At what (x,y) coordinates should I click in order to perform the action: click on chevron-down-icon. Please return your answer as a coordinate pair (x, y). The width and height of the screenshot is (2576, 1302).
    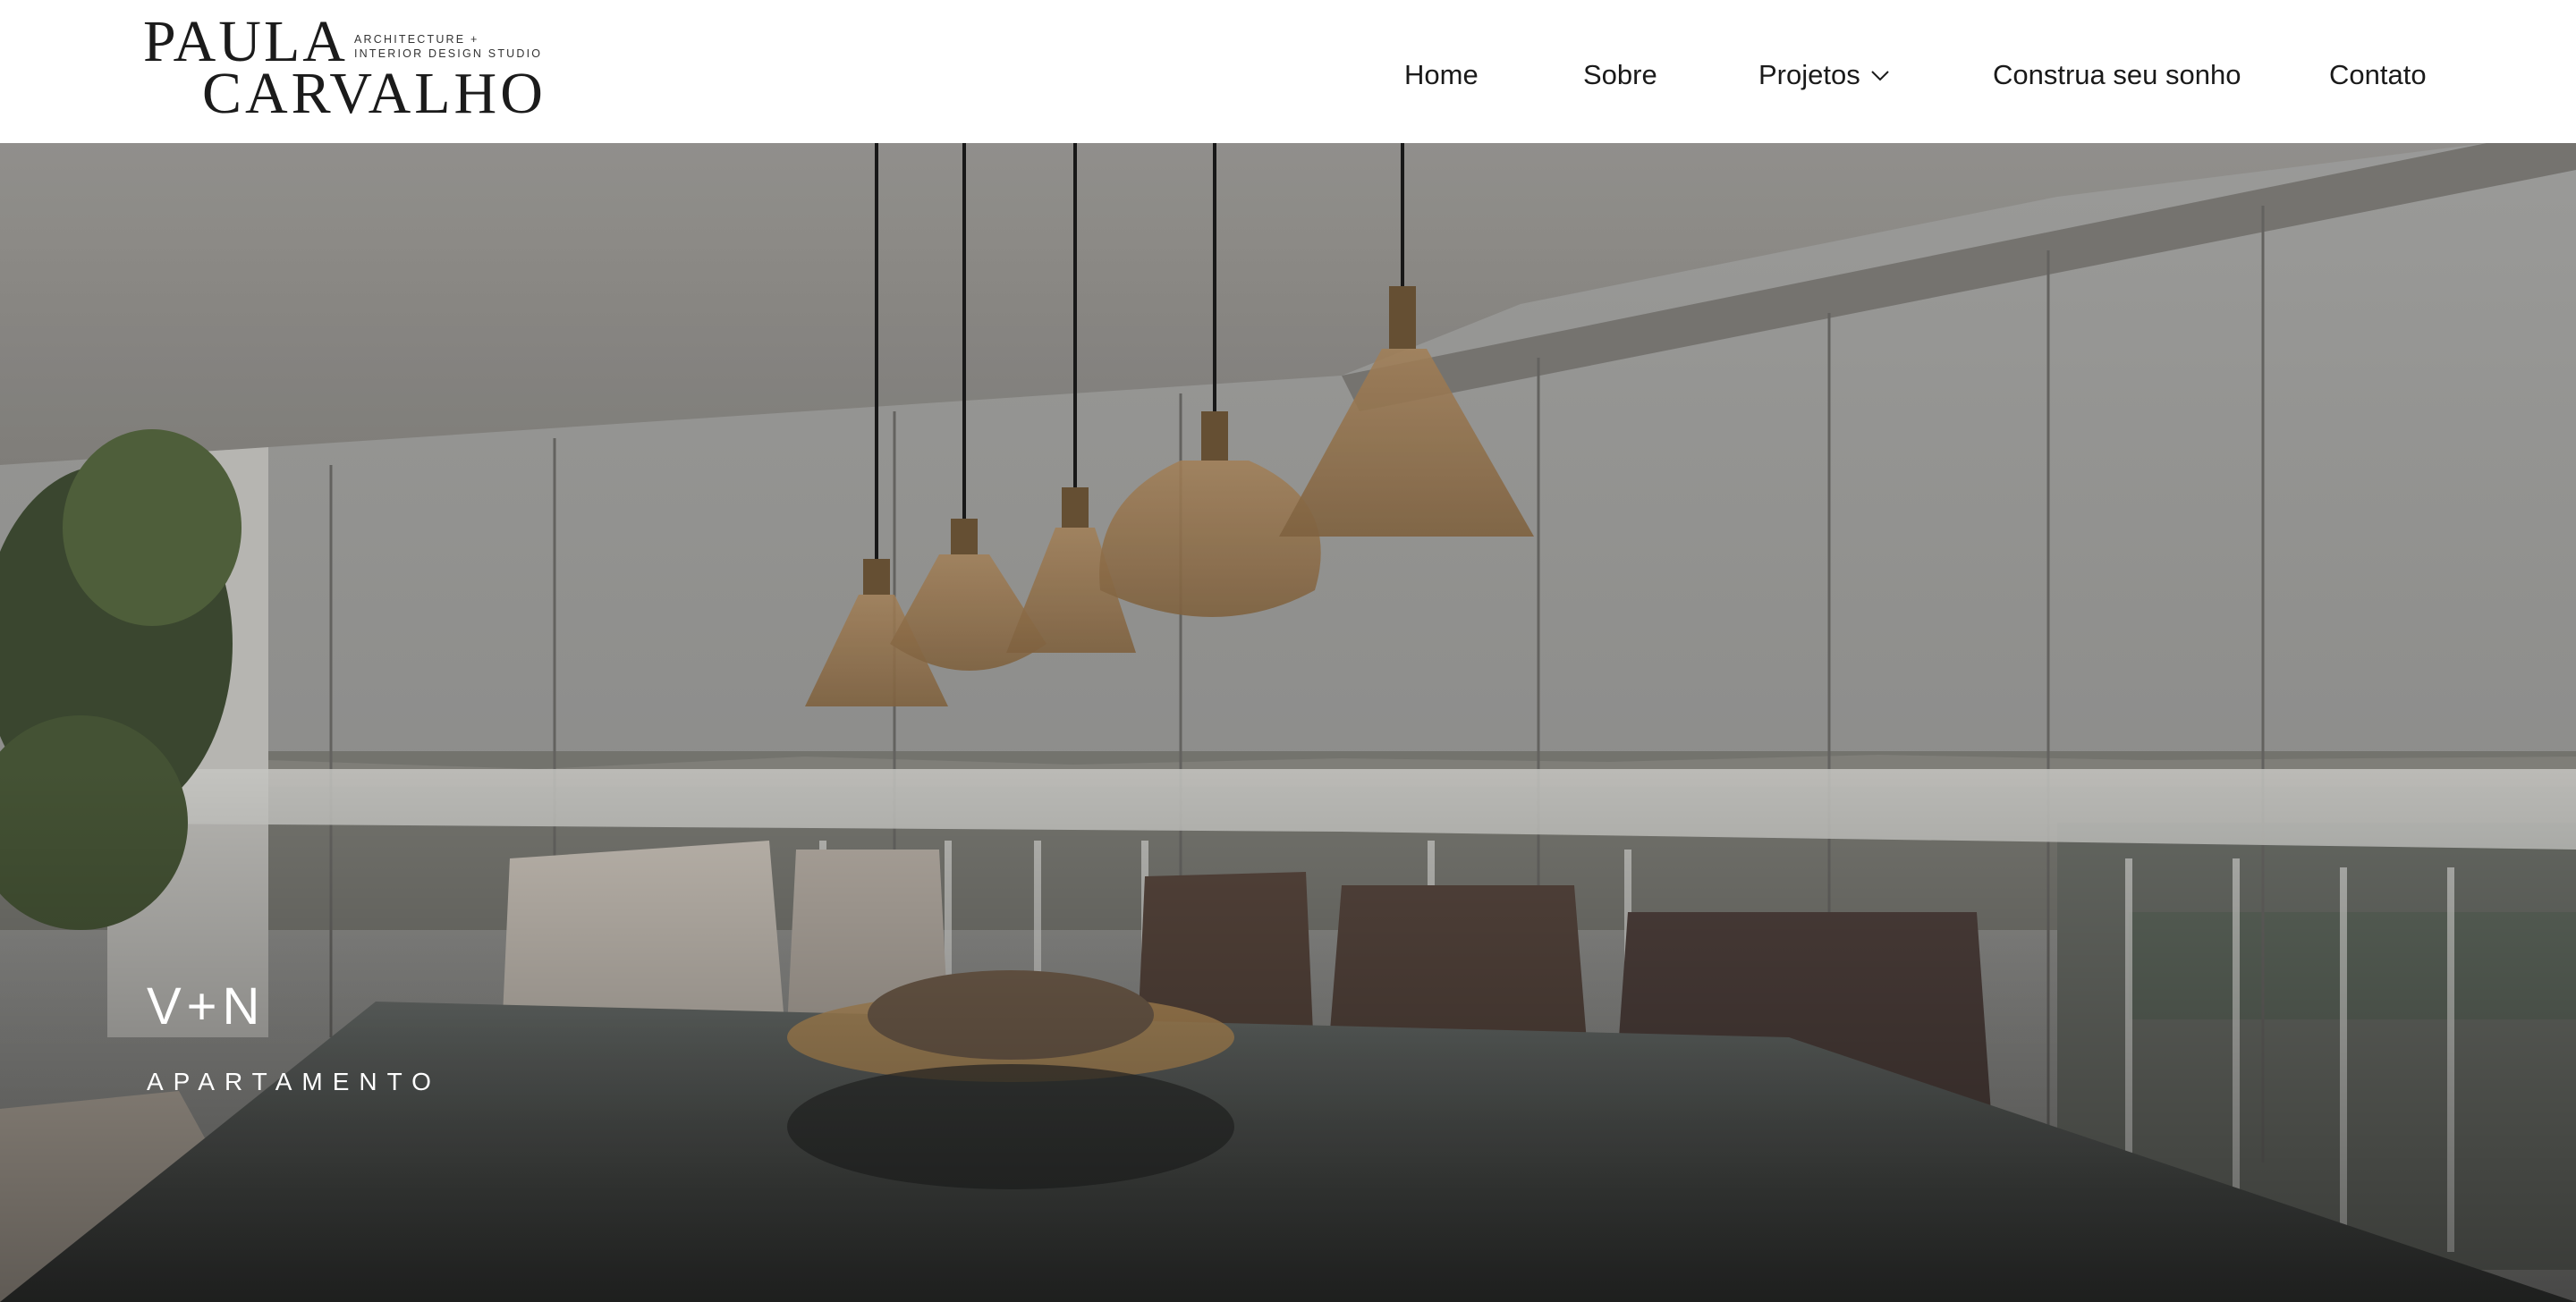
    Looking at the image, I should click on (1880, 76).